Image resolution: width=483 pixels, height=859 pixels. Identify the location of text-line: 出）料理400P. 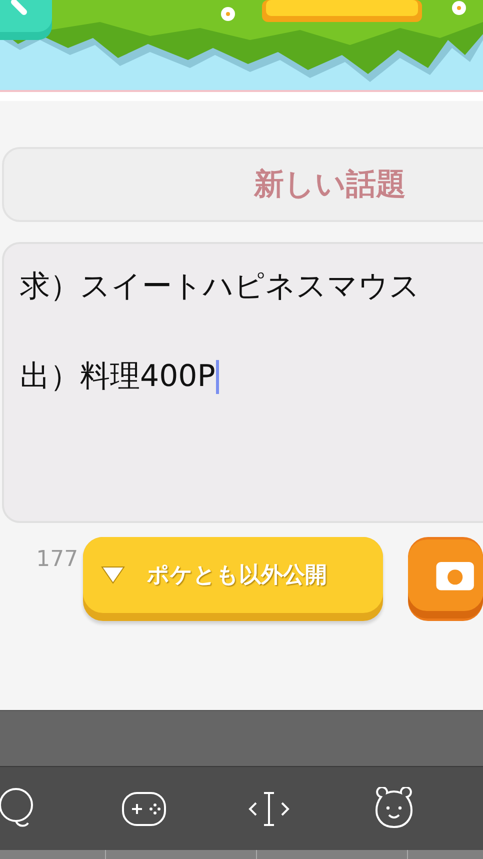
(118, 377).